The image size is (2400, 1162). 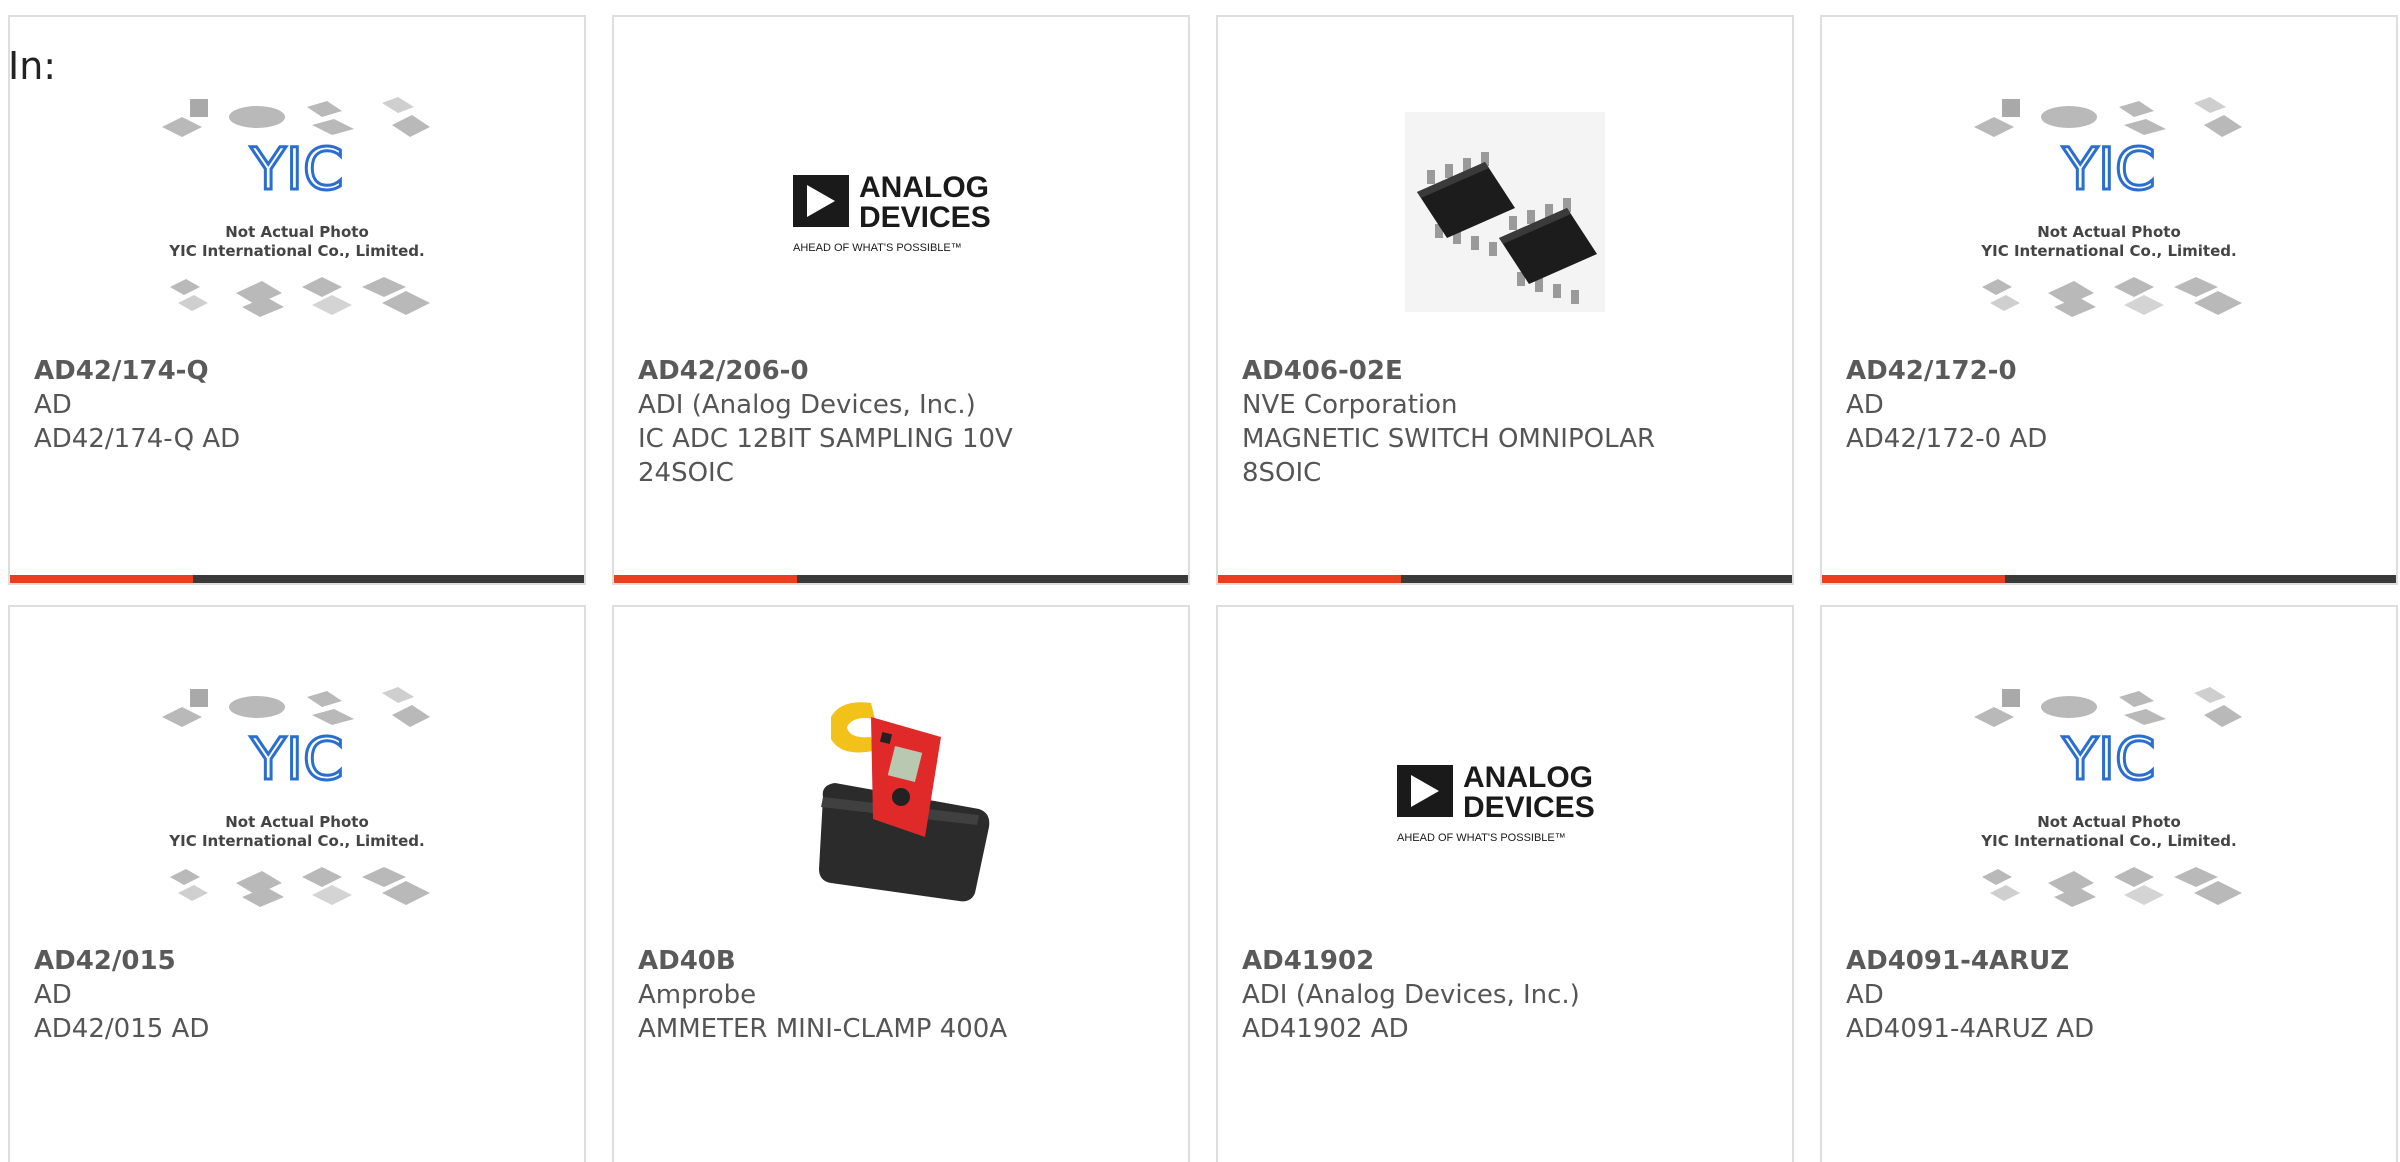 What do you see at coordinates (137, 439) in the screenshot?
I see `description: AD42/174-Q AD` at bounding box center [137, 439].